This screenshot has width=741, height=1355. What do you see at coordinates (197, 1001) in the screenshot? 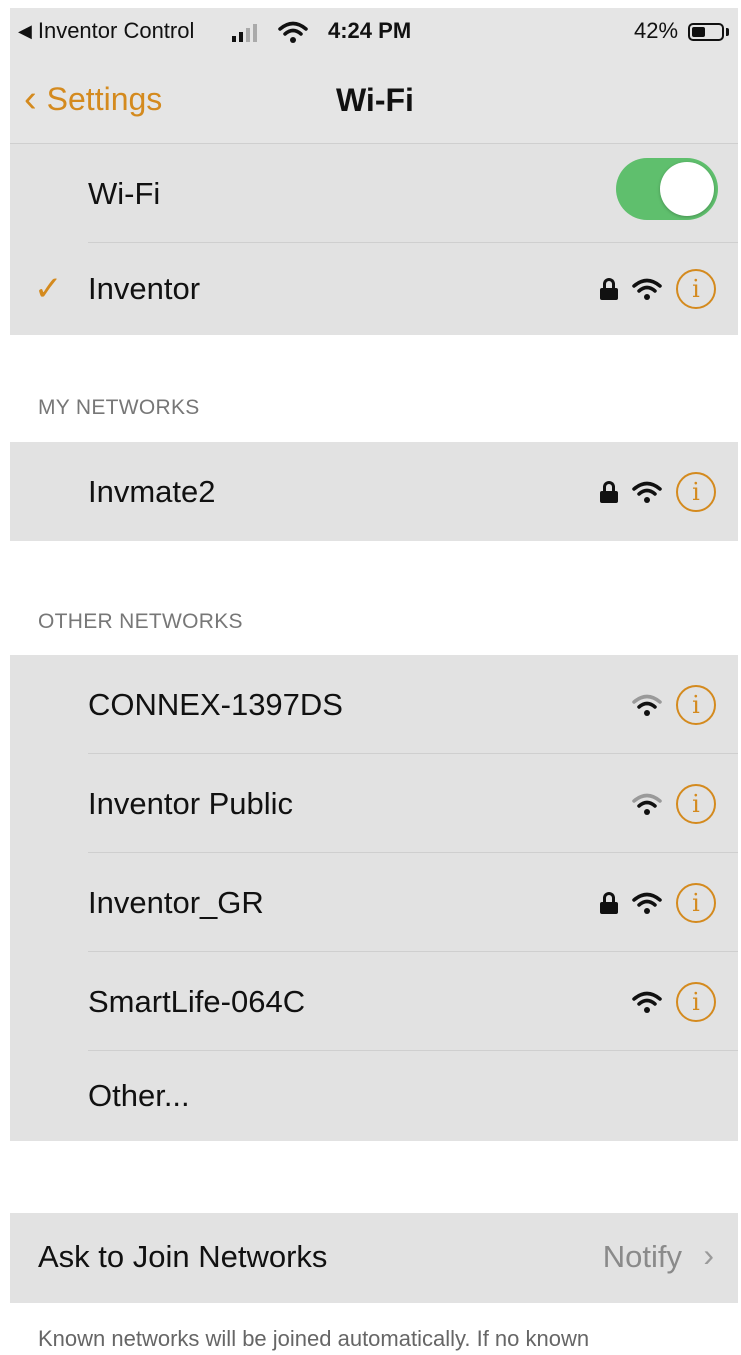
I see `network-name: SmartLife-064C` at bounding box center [197, 1001].